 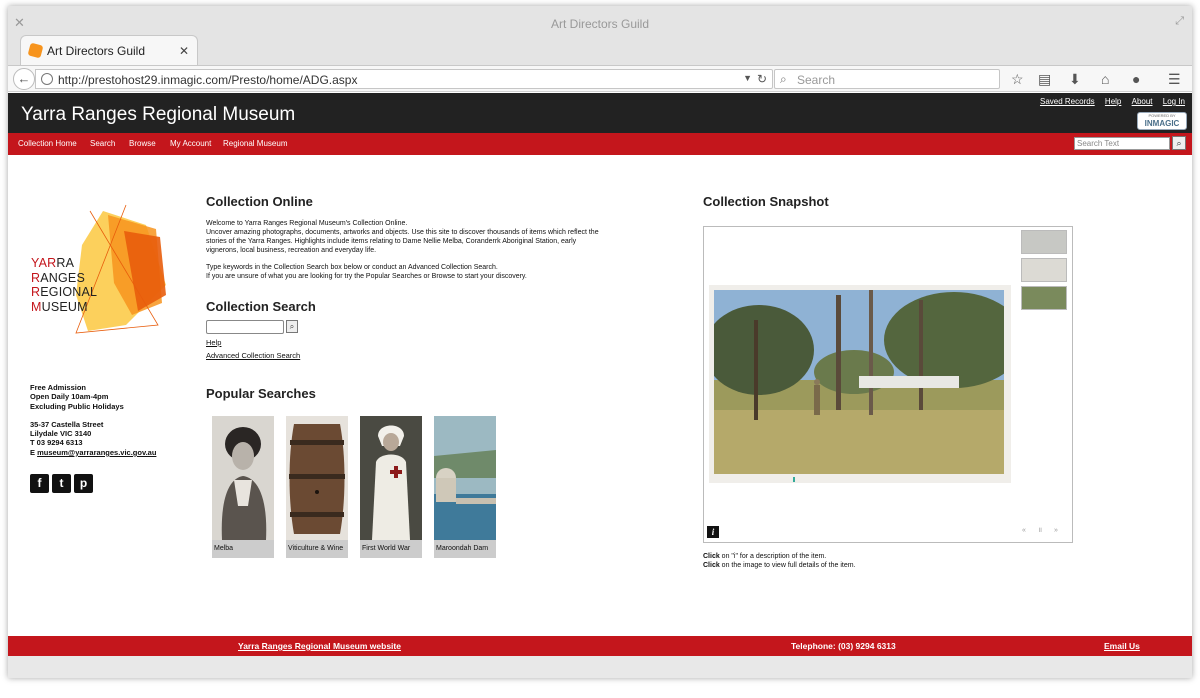 What do you see at coordinates (1017, 79) in the screenshot?
I see `bookmark-star-icon: ☆` at bounding box center [1017, 79].